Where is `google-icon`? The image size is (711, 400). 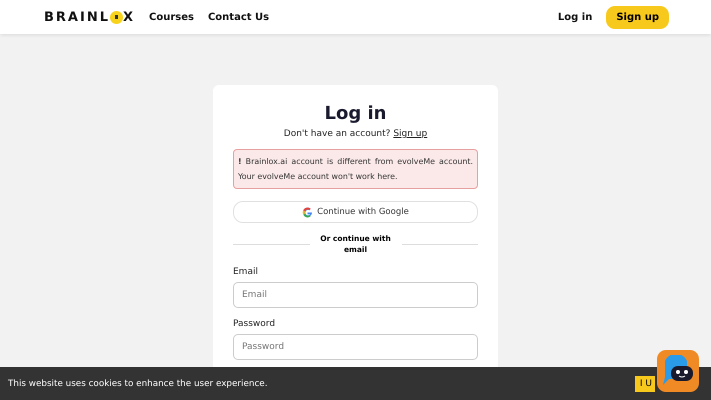 google-icon is located at coordinates (308, 212).